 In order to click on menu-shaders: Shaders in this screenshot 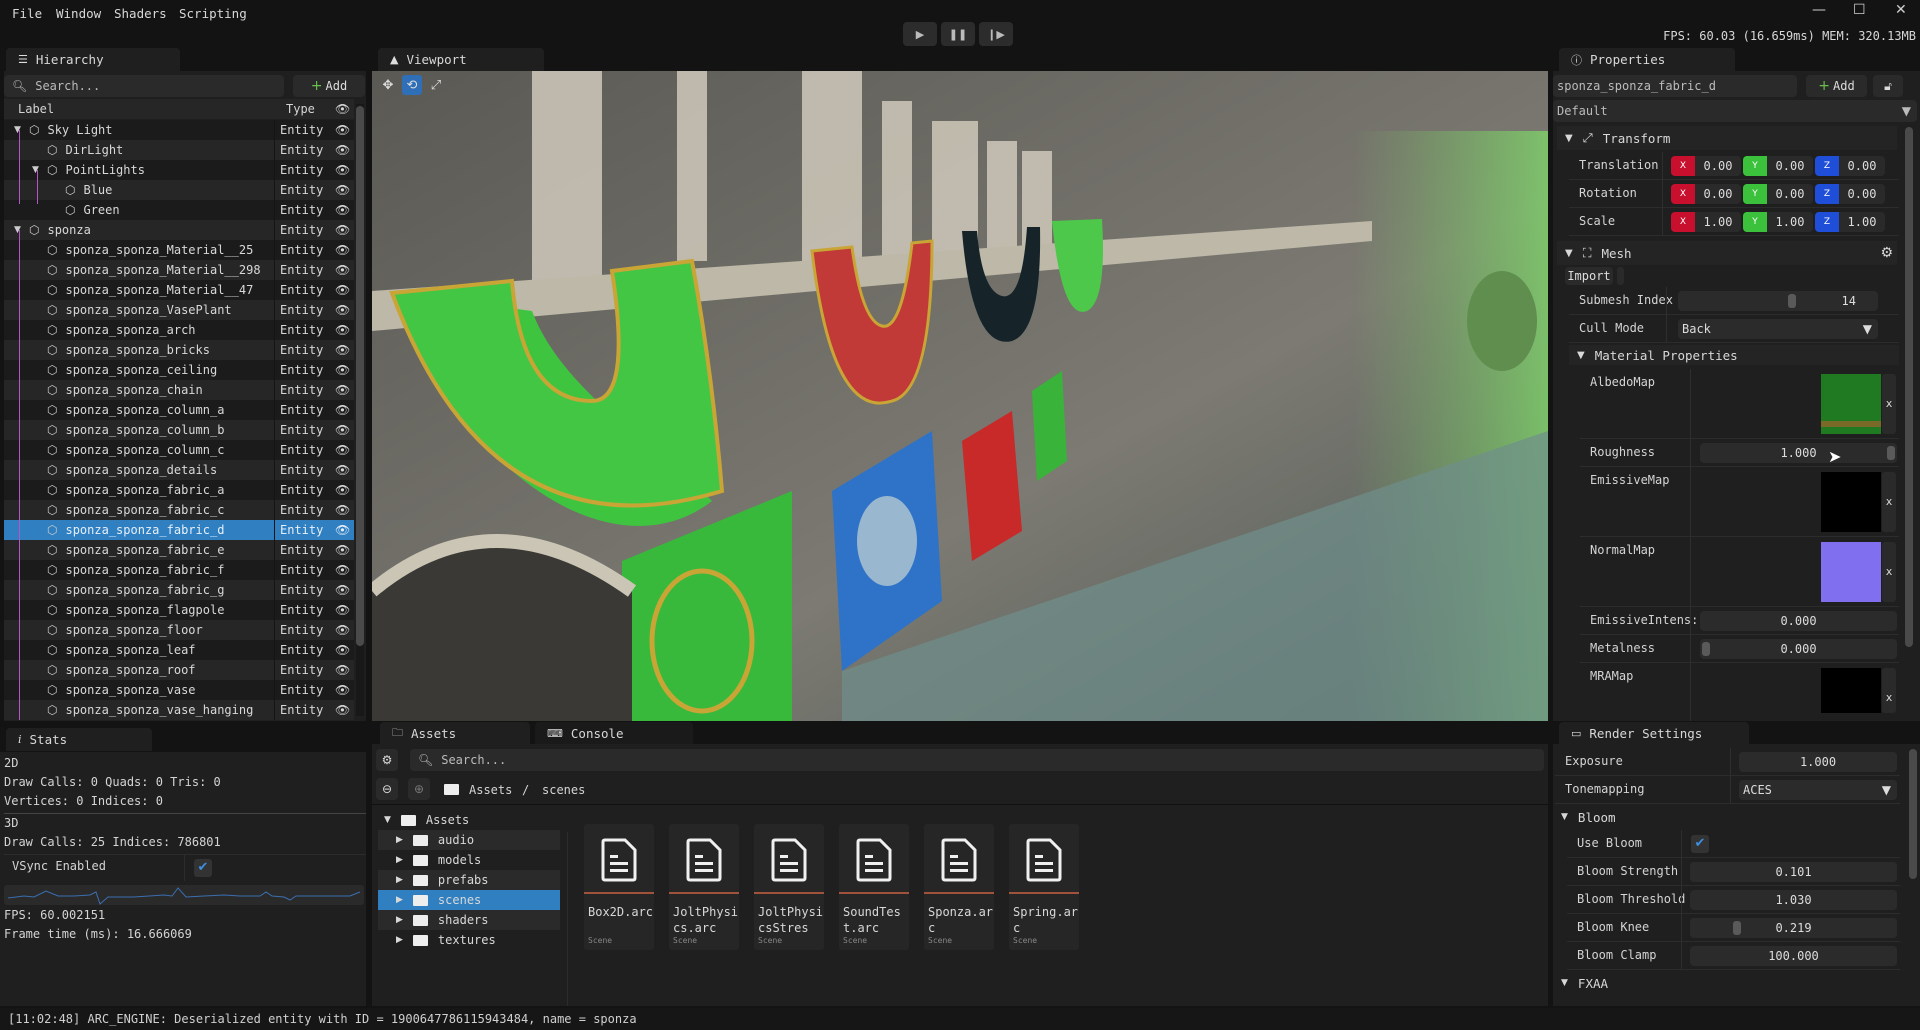, I will do `click(140, 13)`.